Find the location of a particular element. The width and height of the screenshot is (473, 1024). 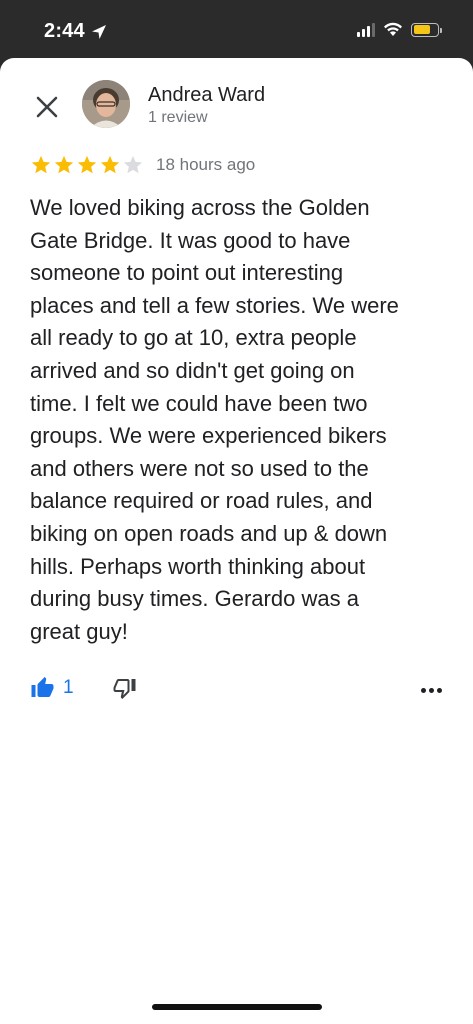

author-review-count: 1 review is located at coordinates (178, 117).